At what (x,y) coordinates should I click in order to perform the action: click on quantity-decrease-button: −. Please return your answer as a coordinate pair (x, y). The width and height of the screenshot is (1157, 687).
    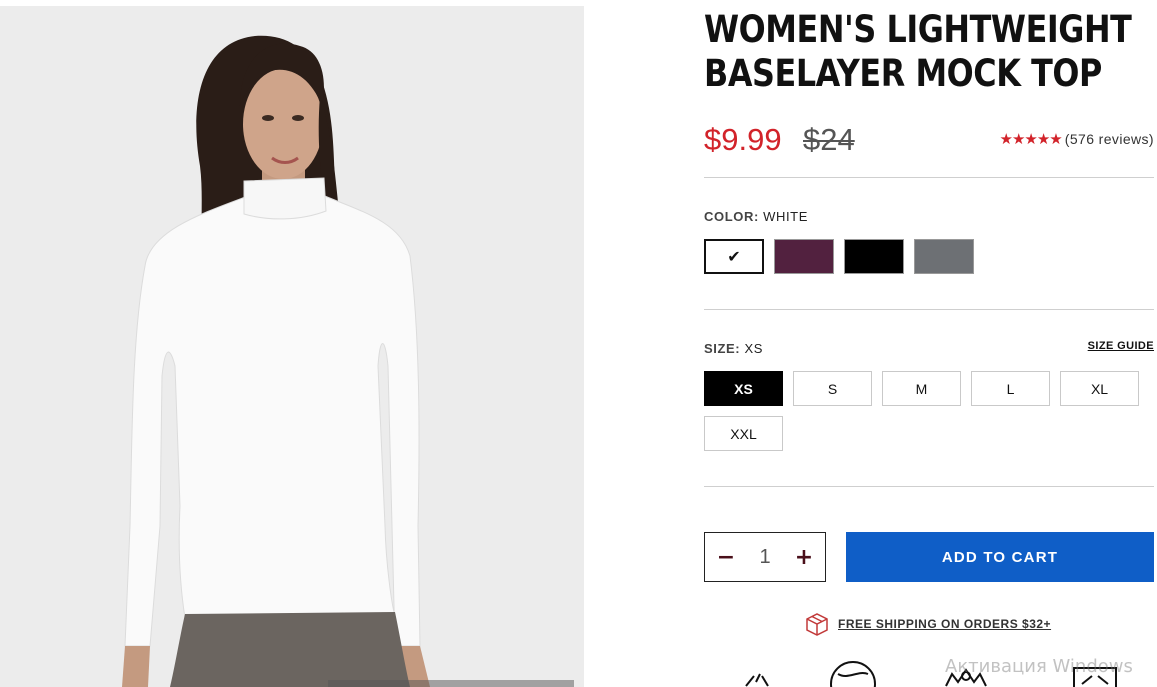
    Looking at the image, I should click on (726, 557).